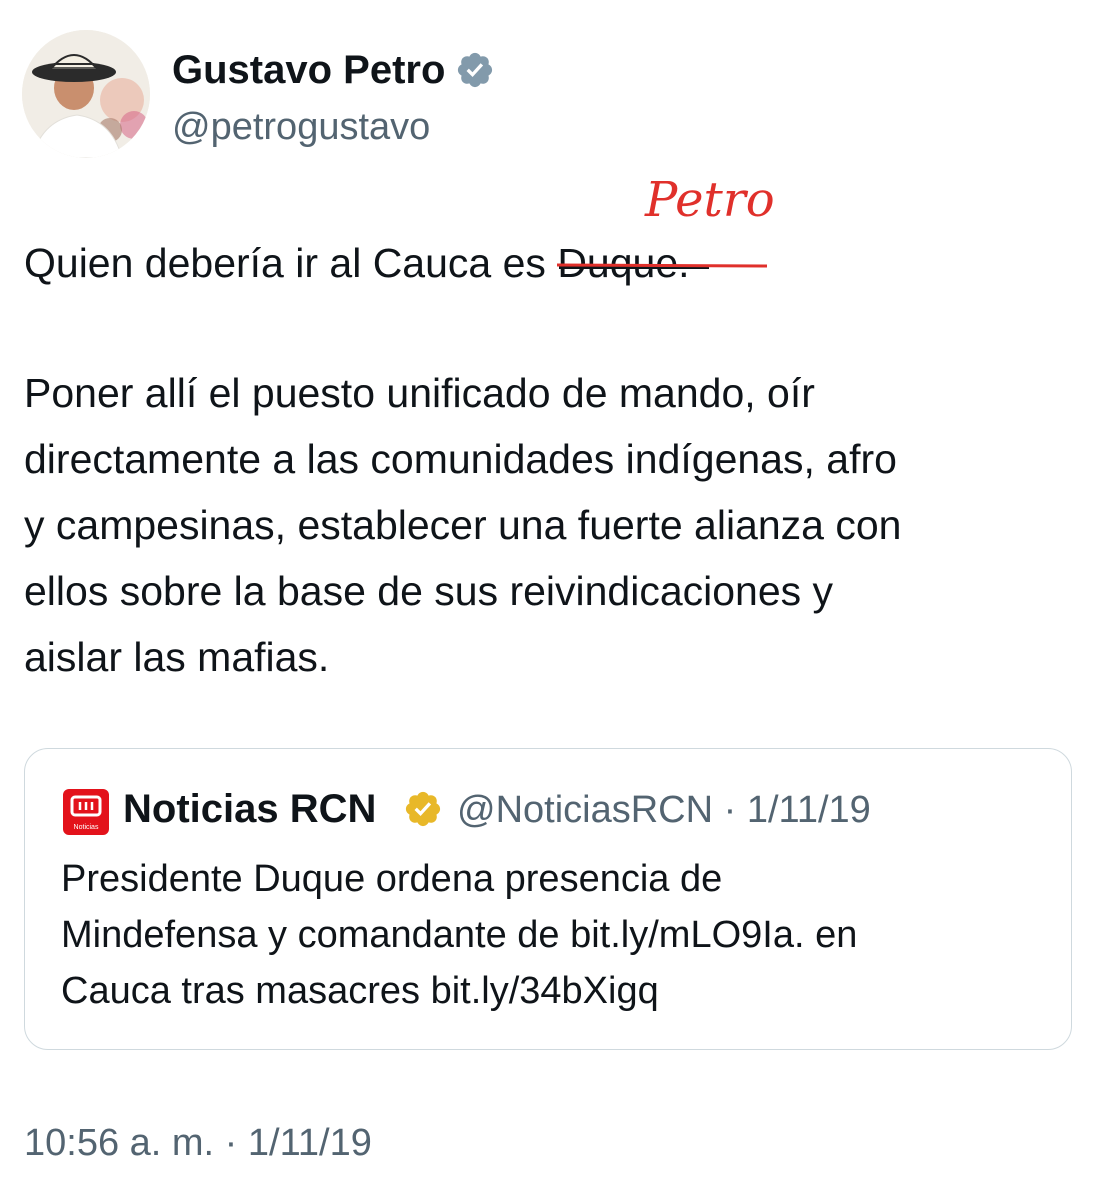 This screenshot has width=1098, height=1200. Describe the element at coordinates (360, 991) in the screenshot. I see `quoted-text-line: Cauca tras masacres bit.ly/34bXigq` at that location.